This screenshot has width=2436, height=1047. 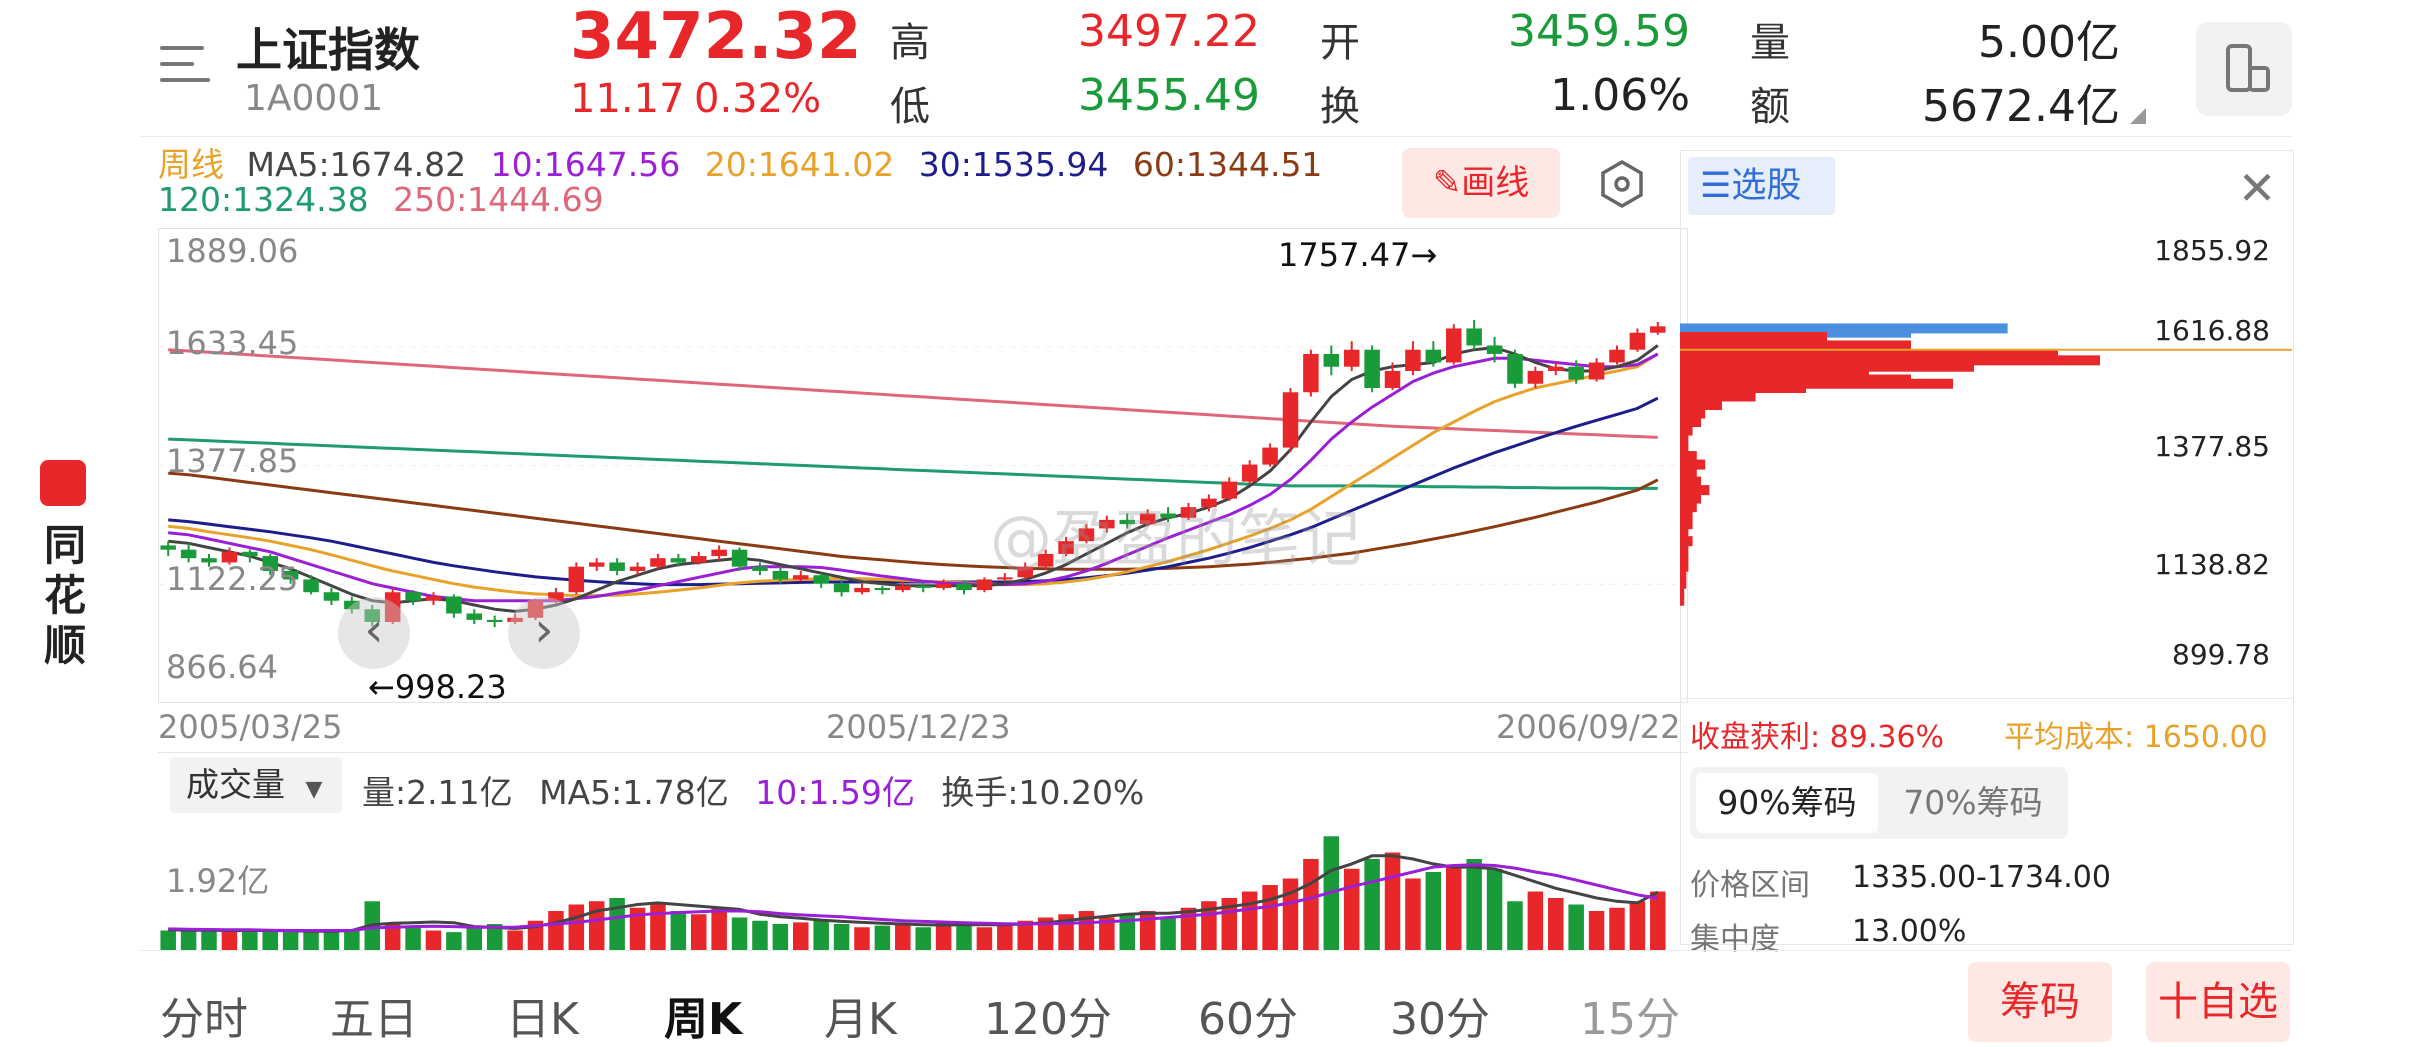 What do you see at coordinates (544, 633) in the screenshot?
I see `chevron-right-icon: ›` at bounding box center [544, 633].